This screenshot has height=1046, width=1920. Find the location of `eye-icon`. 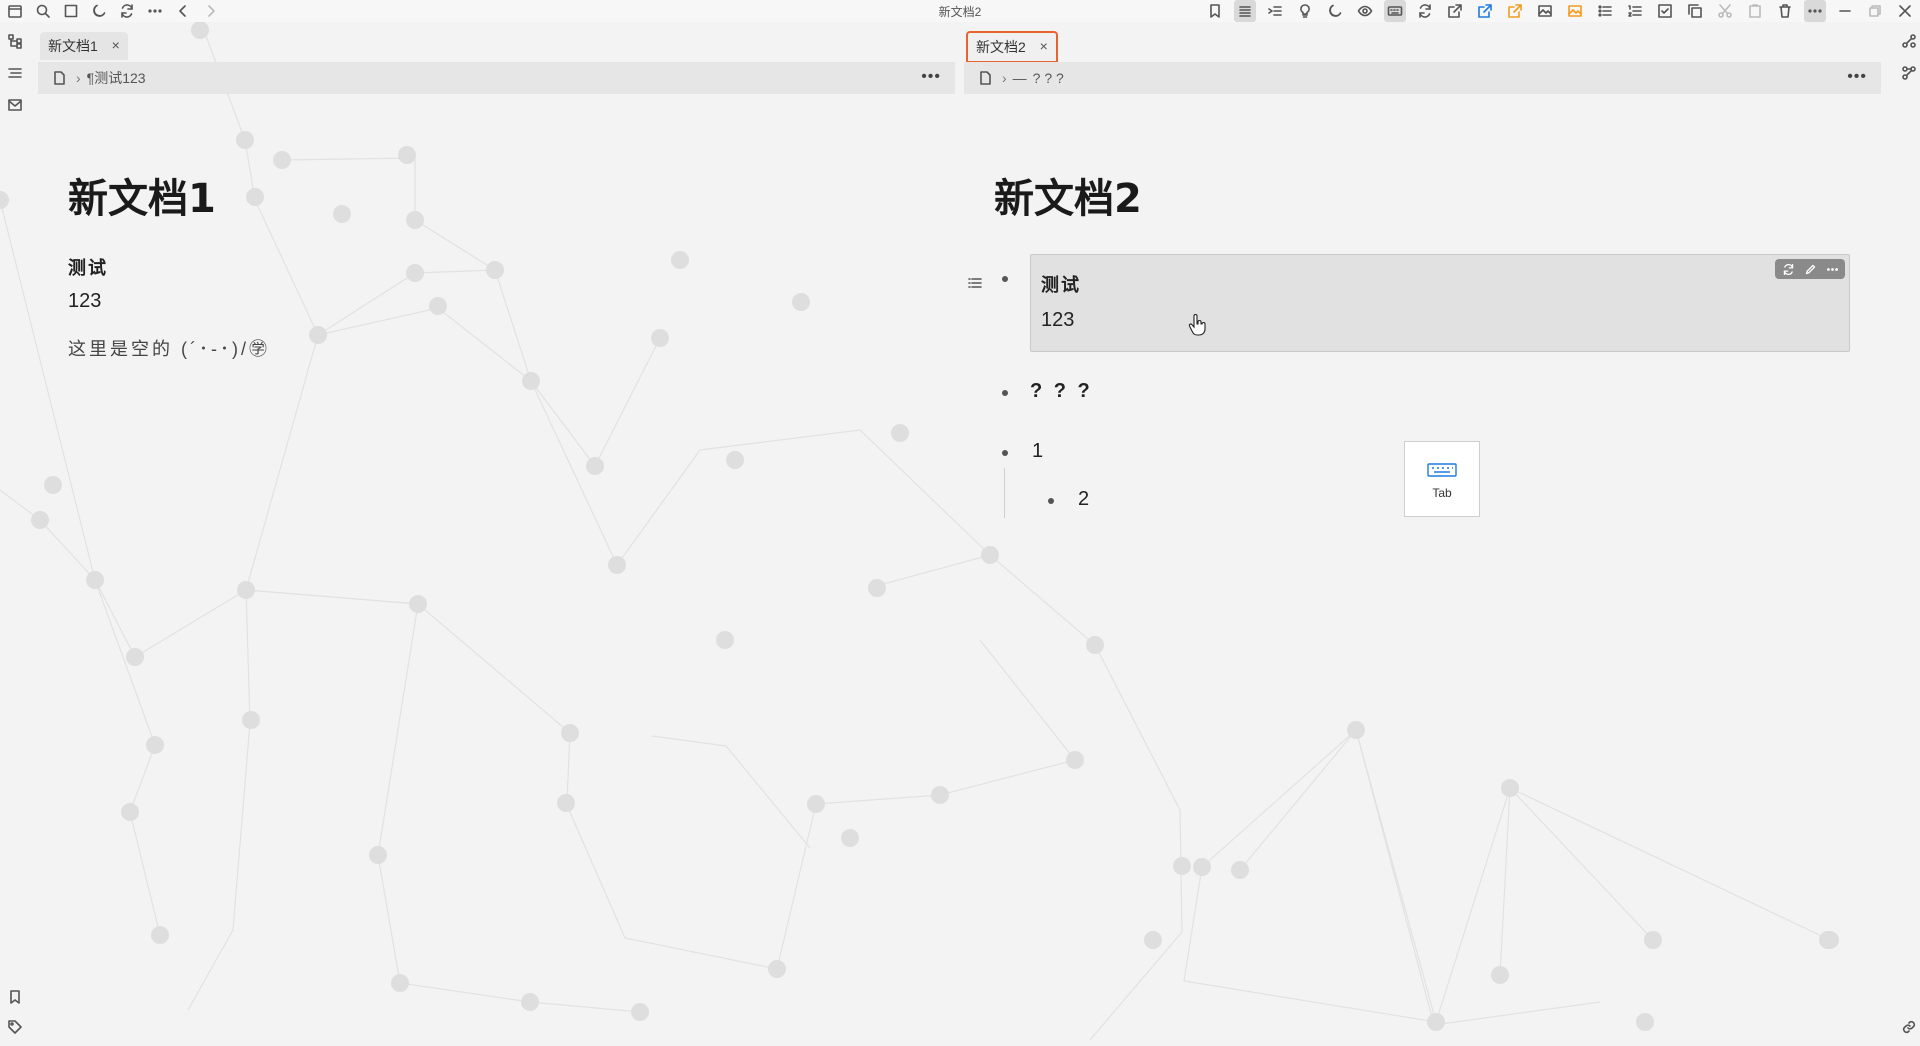

eye-icon is located at coordinates (1365, 11).